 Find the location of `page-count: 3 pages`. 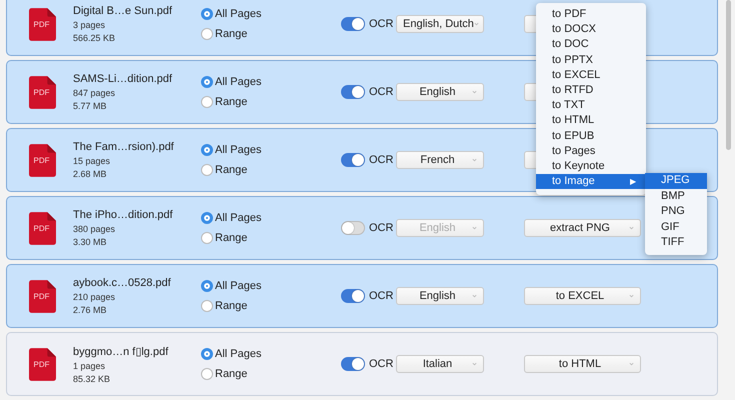

page-count: 3 pages is located at coordinates (89, 25).